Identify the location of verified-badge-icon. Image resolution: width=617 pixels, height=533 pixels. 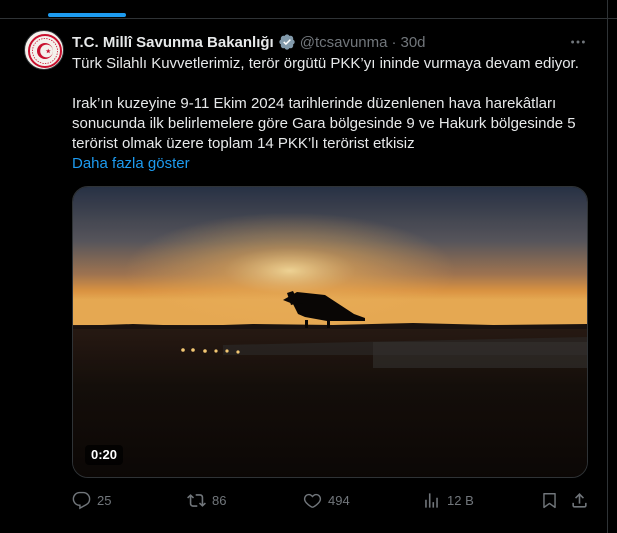
(287, 42).